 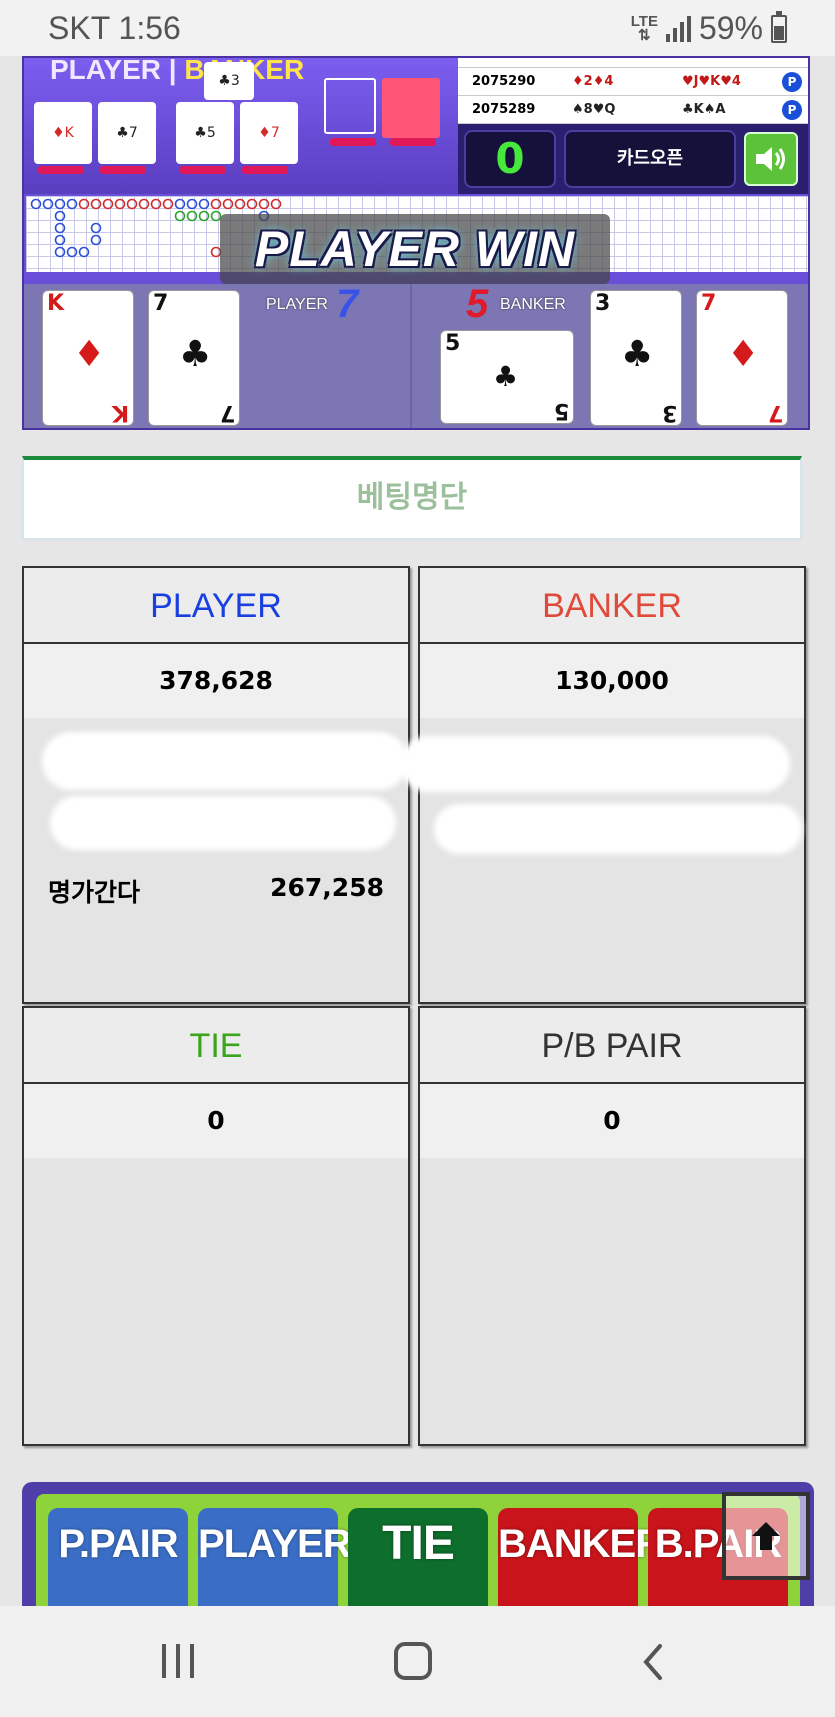 What do you see at coordinates (742, 358) in the screenshot?
I see `banker-card-3: 7 ♦ 7` at bounding box center [742, 358].